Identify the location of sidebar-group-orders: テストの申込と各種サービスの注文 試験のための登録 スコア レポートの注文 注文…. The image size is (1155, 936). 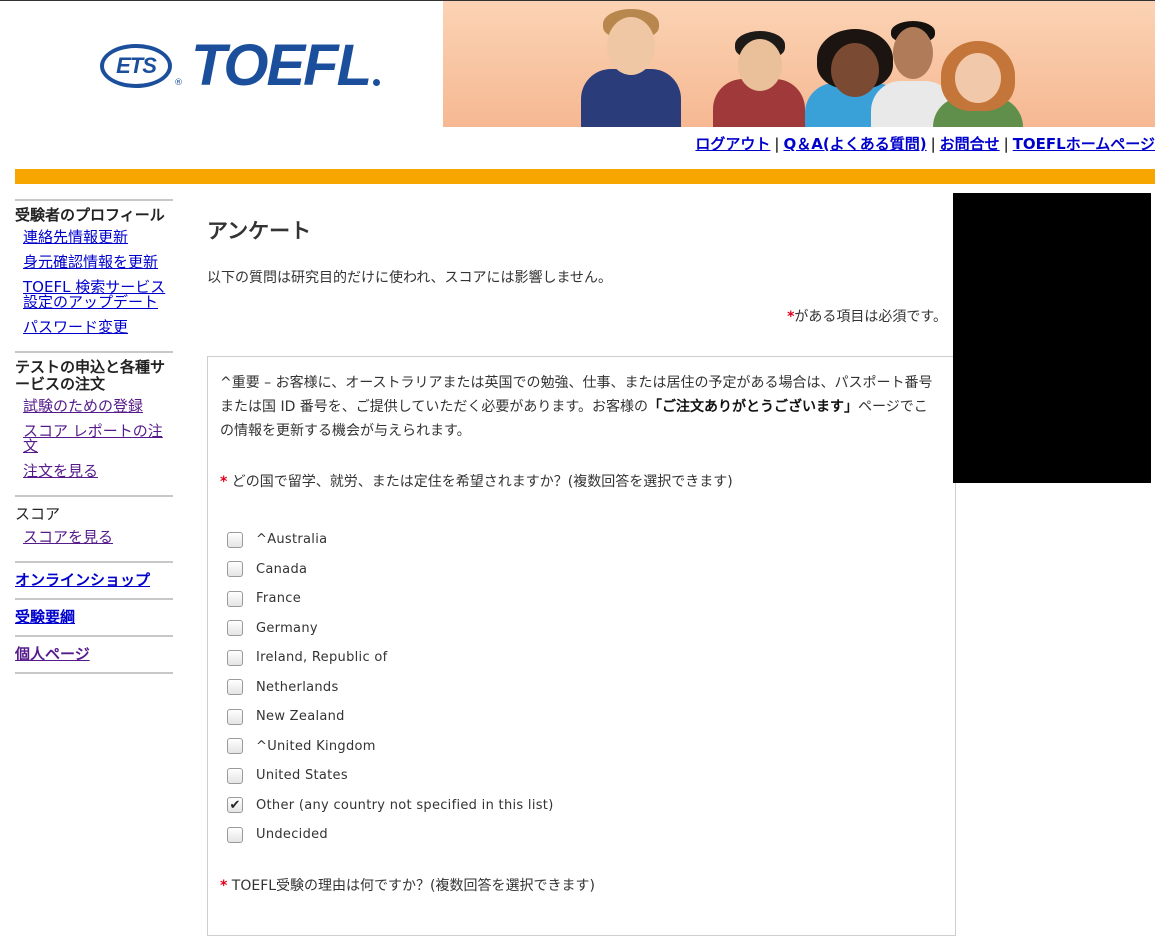
(94, 423).